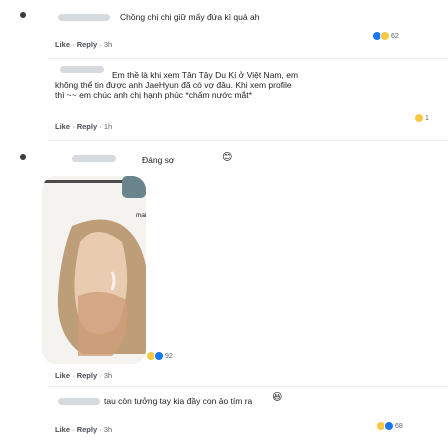  I want to click on photo-graphic, so click(94, 270).